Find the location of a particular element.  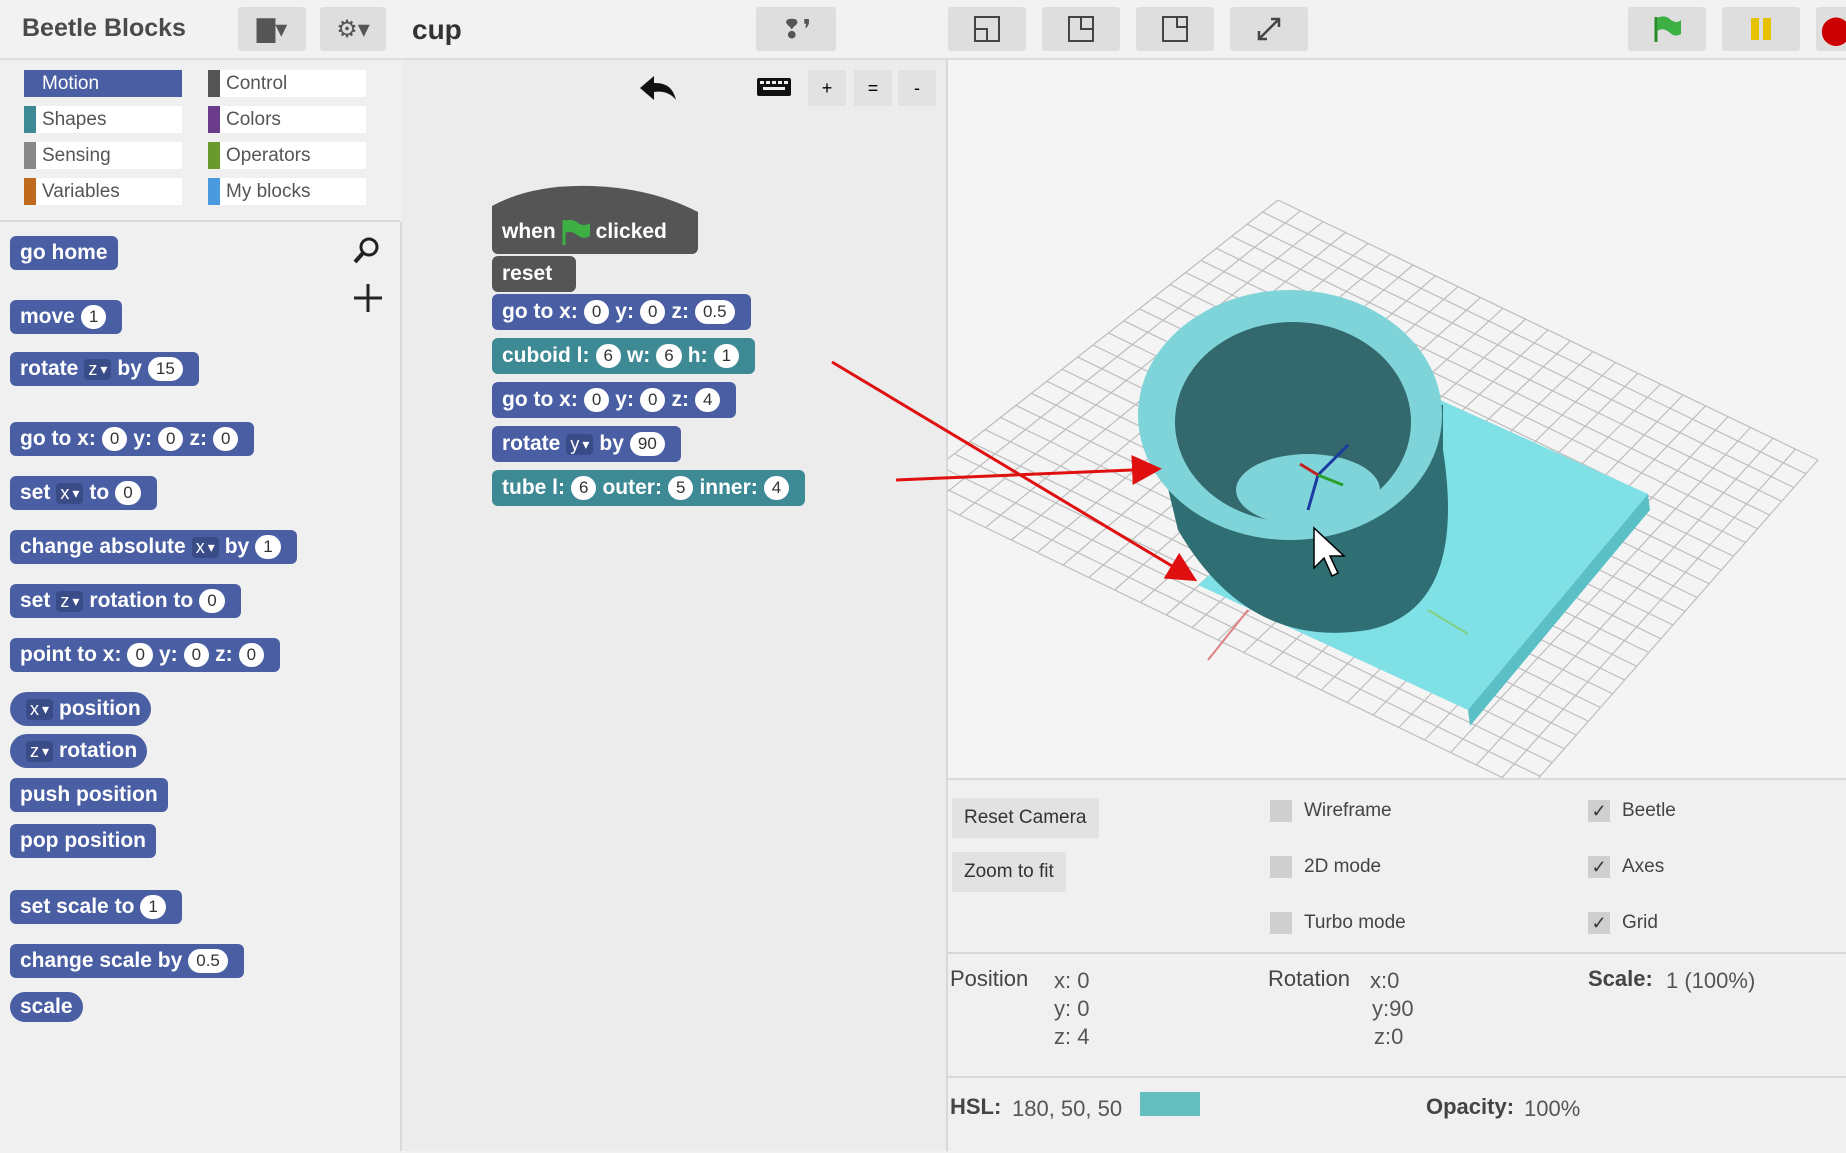

tube-length-input: 6 is located at coordinates (584, 488).